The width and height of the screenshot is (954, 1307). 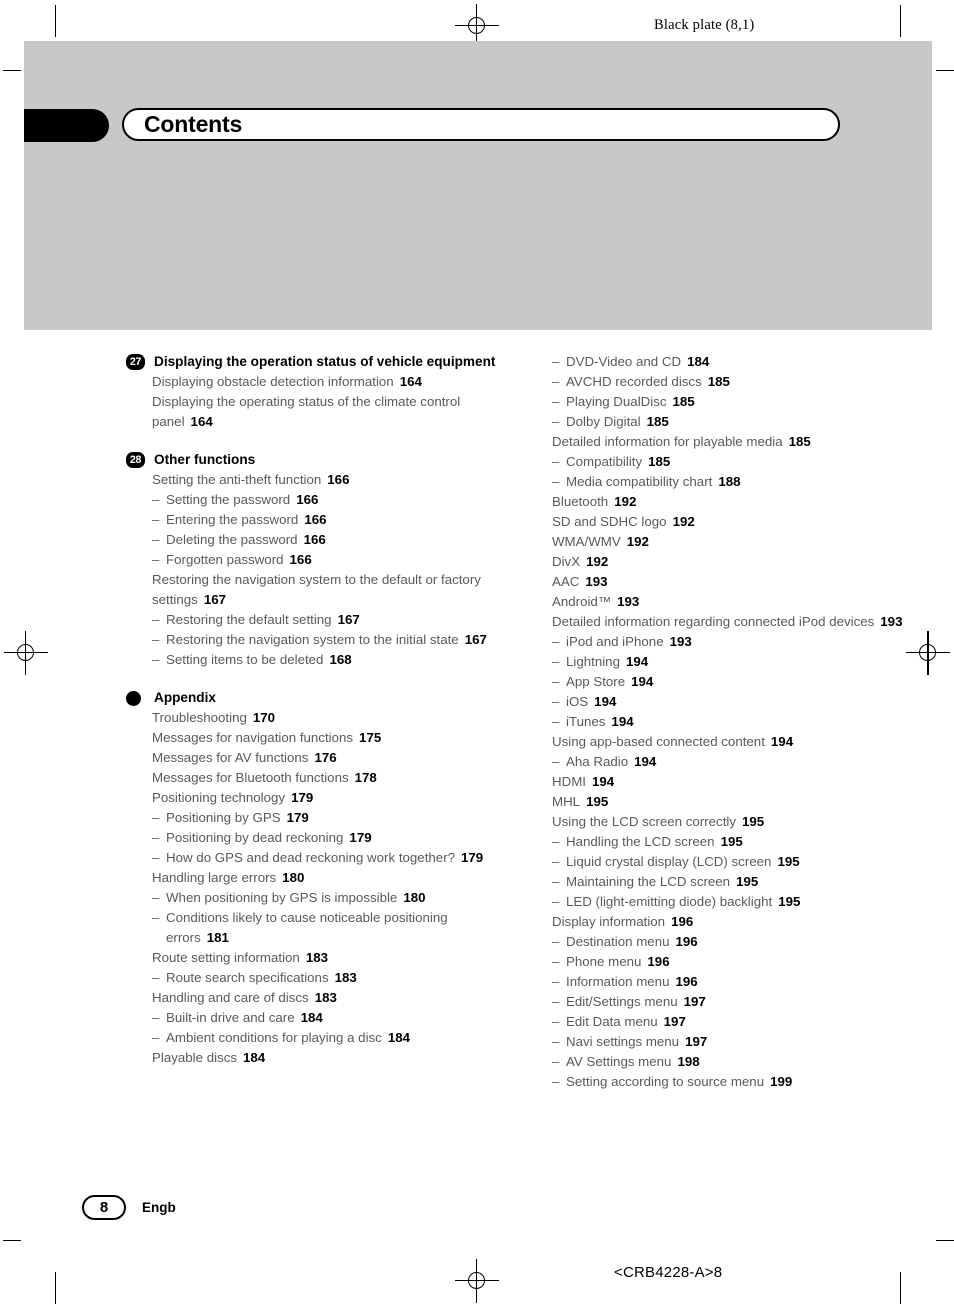 I want to click on toc-entry-label: Phone menu, so click(x=604, y=961).